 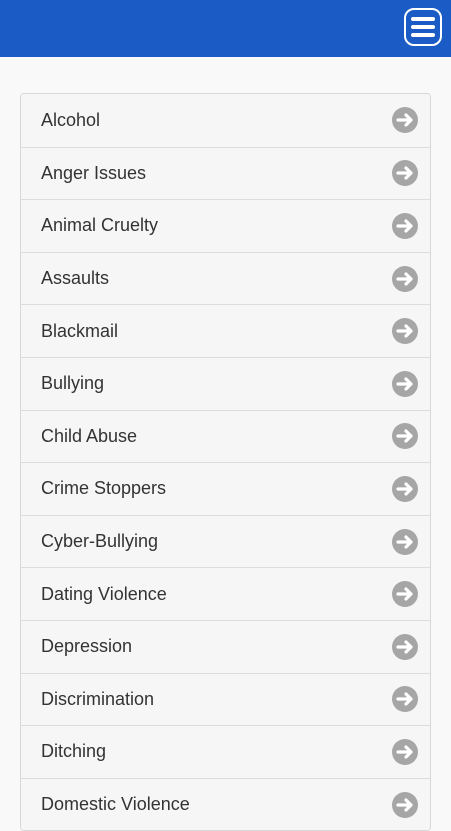 I want to click on topic-list-item-label: Cyber-Bullying, so click(x=100, y=541).